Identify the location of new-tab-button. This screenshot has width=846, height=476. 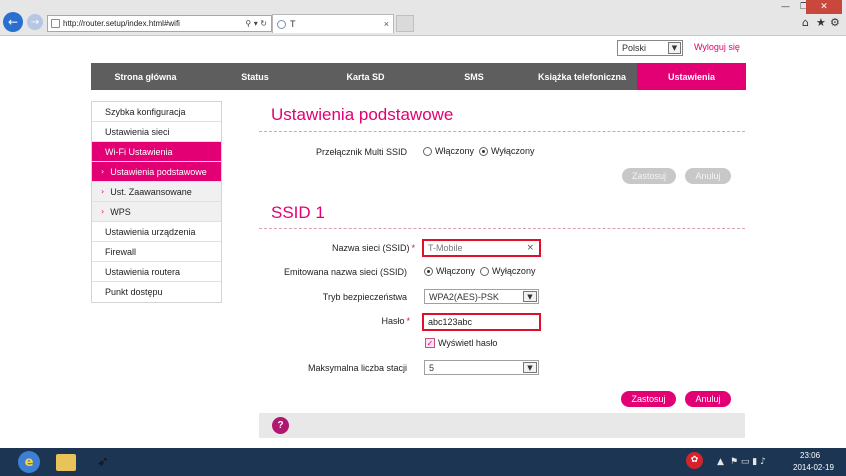
(405, 23).